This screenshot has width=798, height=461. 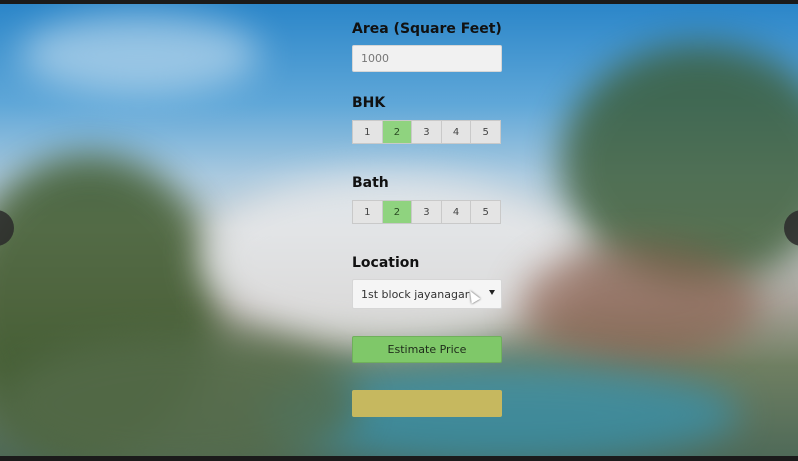 I want to click on bhk-label: BHK, so click(x=369, y=103).